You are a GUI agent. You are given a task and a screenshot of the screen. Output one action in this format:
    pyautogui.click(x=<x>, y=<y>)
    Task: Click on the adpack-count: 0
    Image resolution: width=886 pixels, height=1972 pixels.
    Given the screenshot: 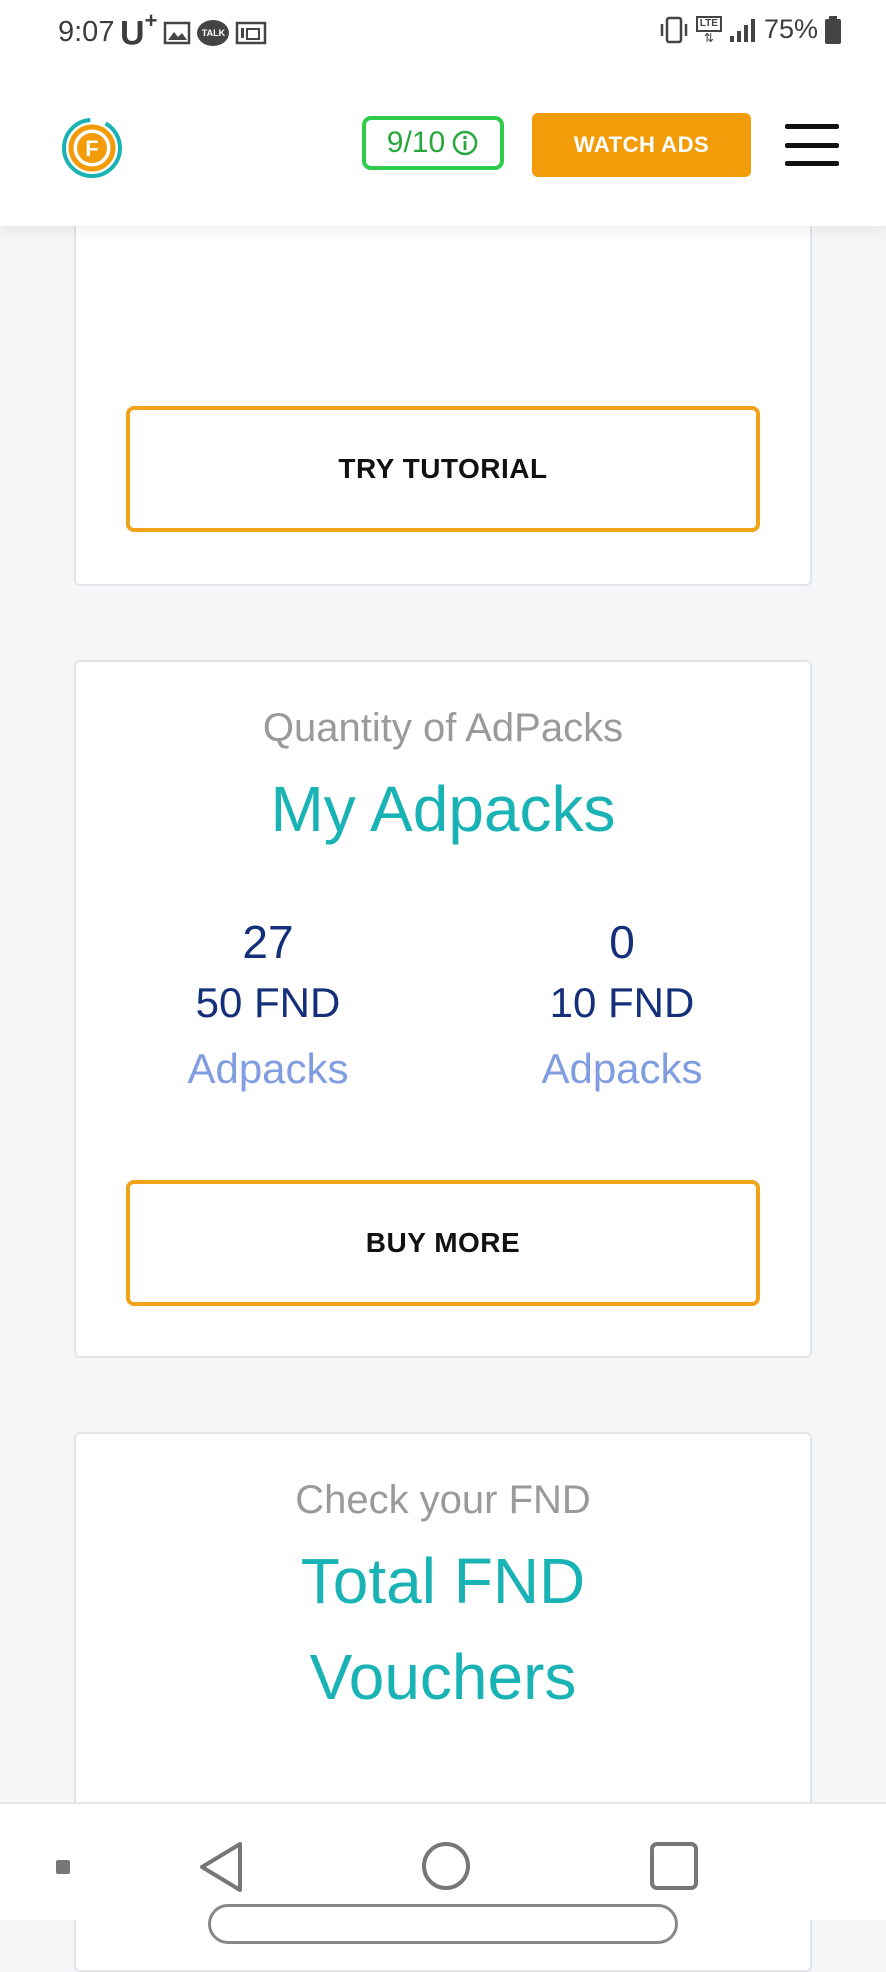 What is the action you would take?
    pyautogui.click(x=622, y=942)
    